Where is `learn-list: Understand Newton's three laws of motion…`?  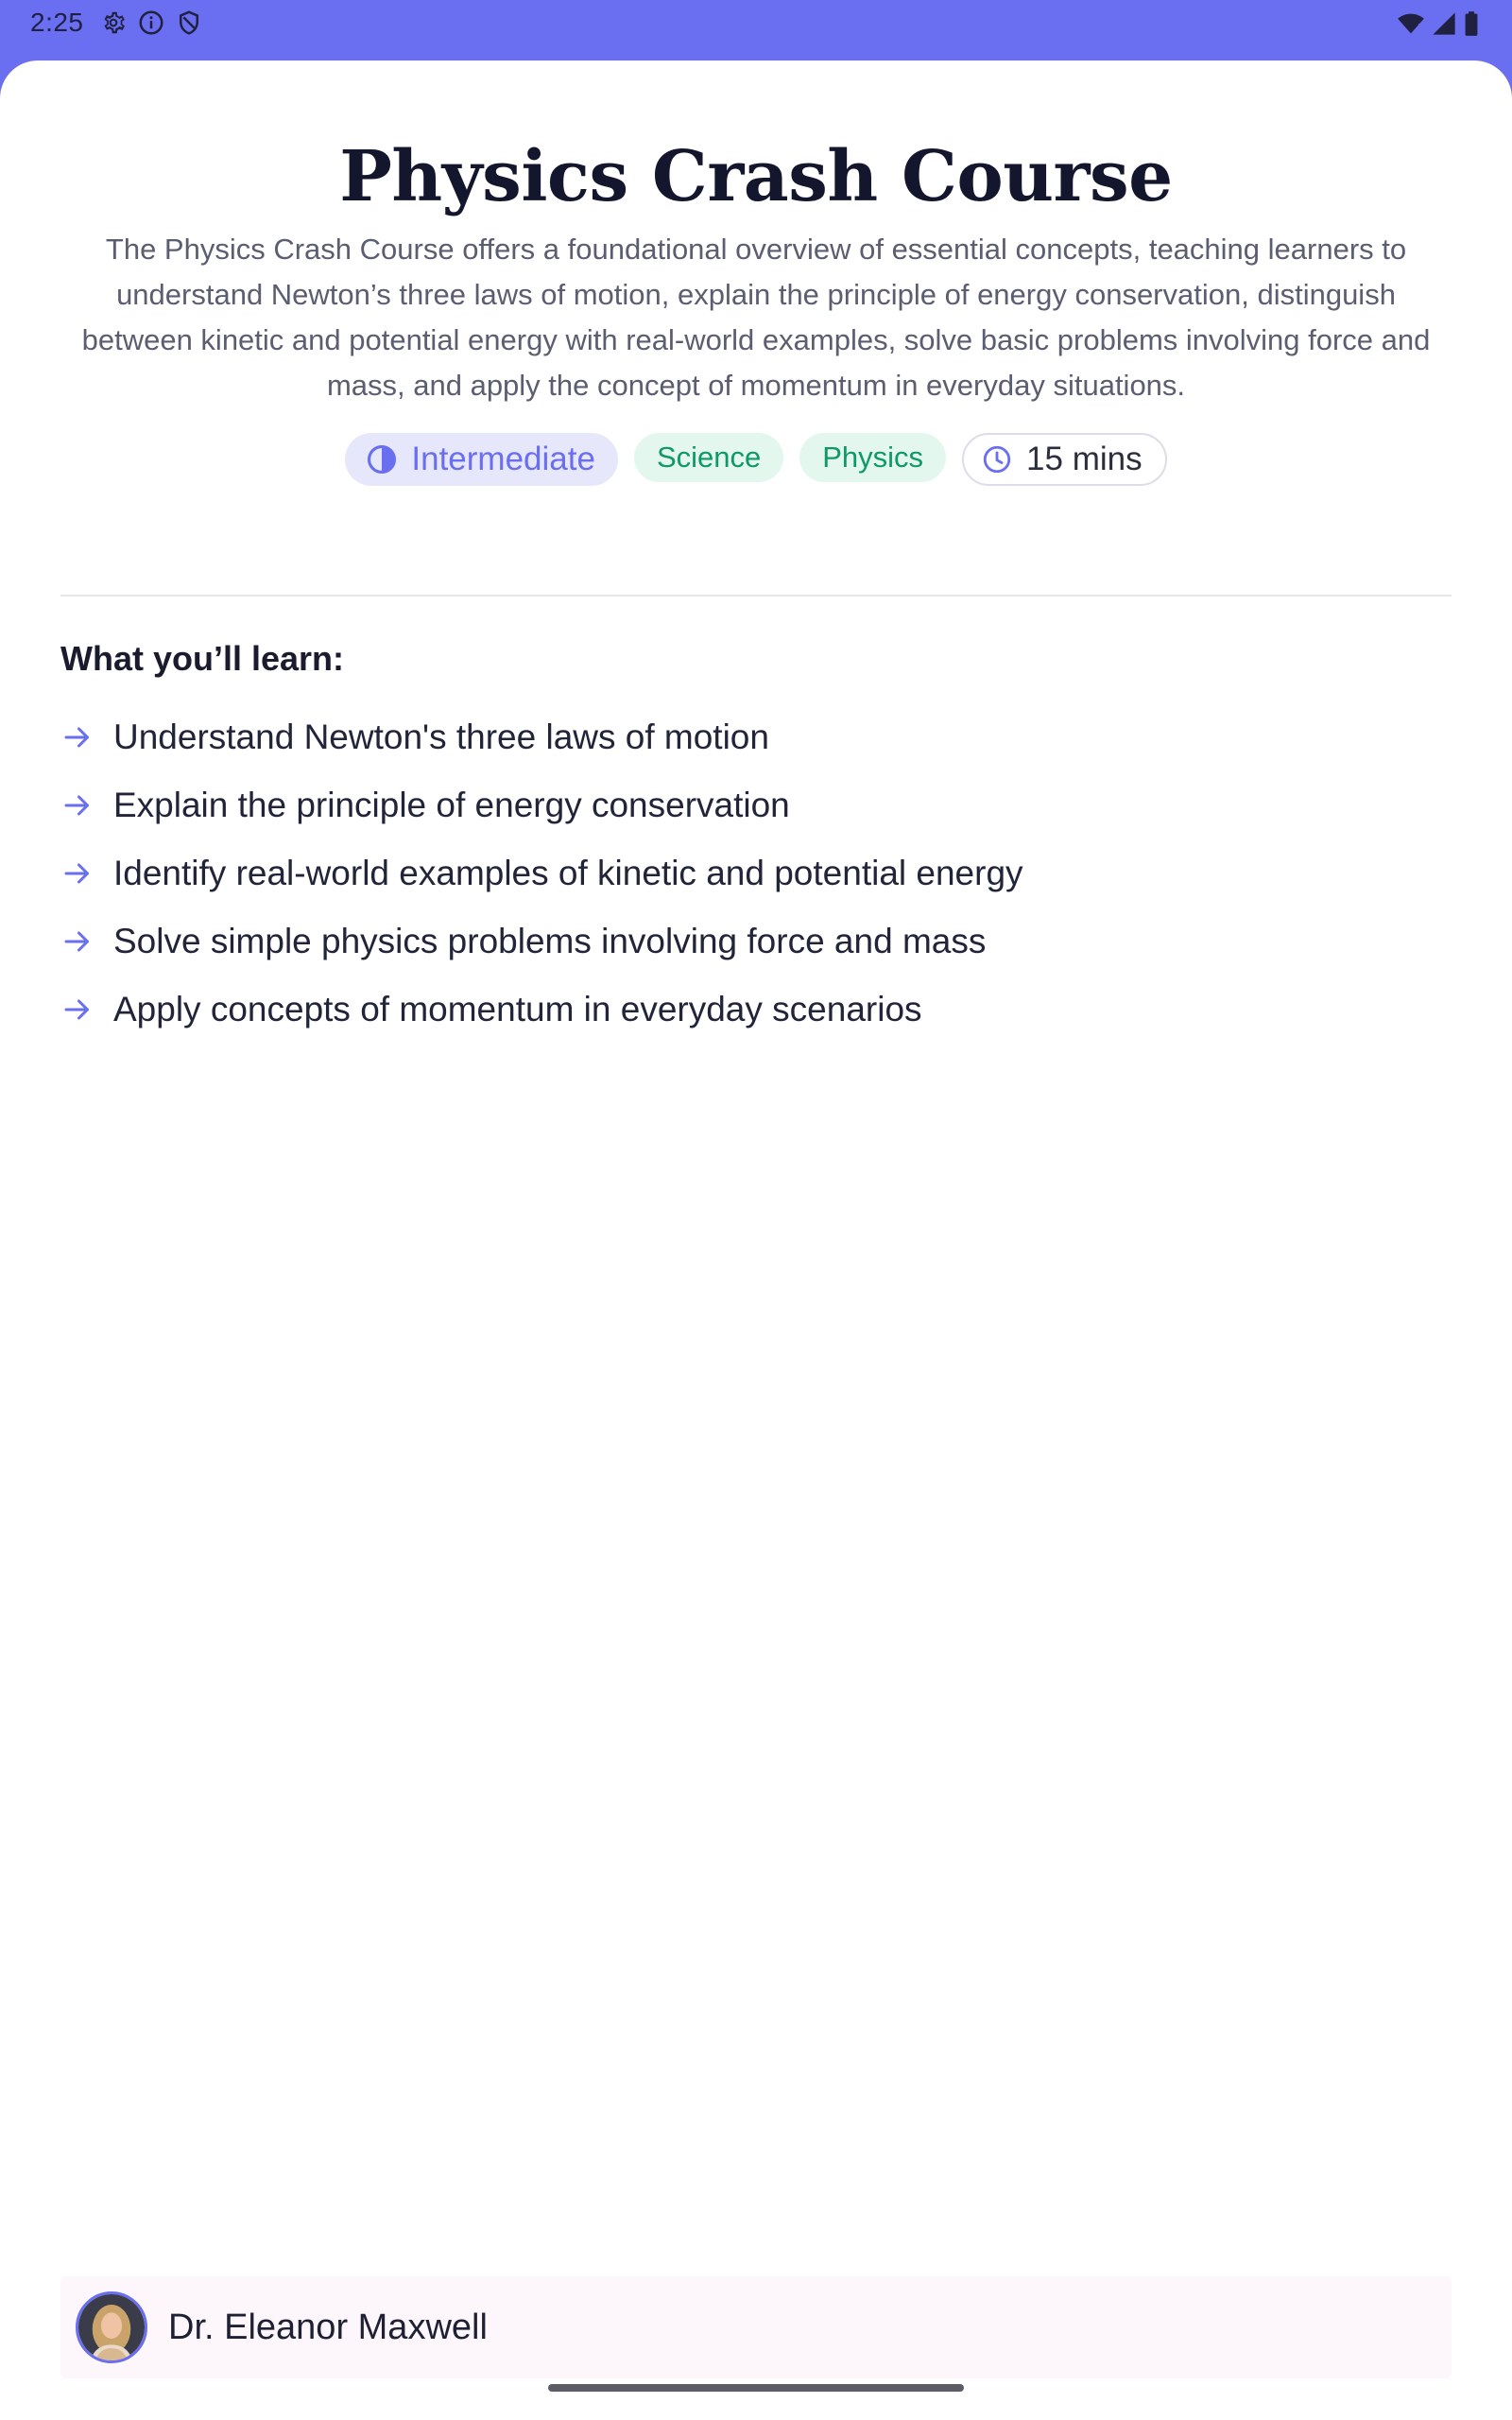 learn-list: Understand Newton's three laws of motion… is located at coordinates (756, 874).